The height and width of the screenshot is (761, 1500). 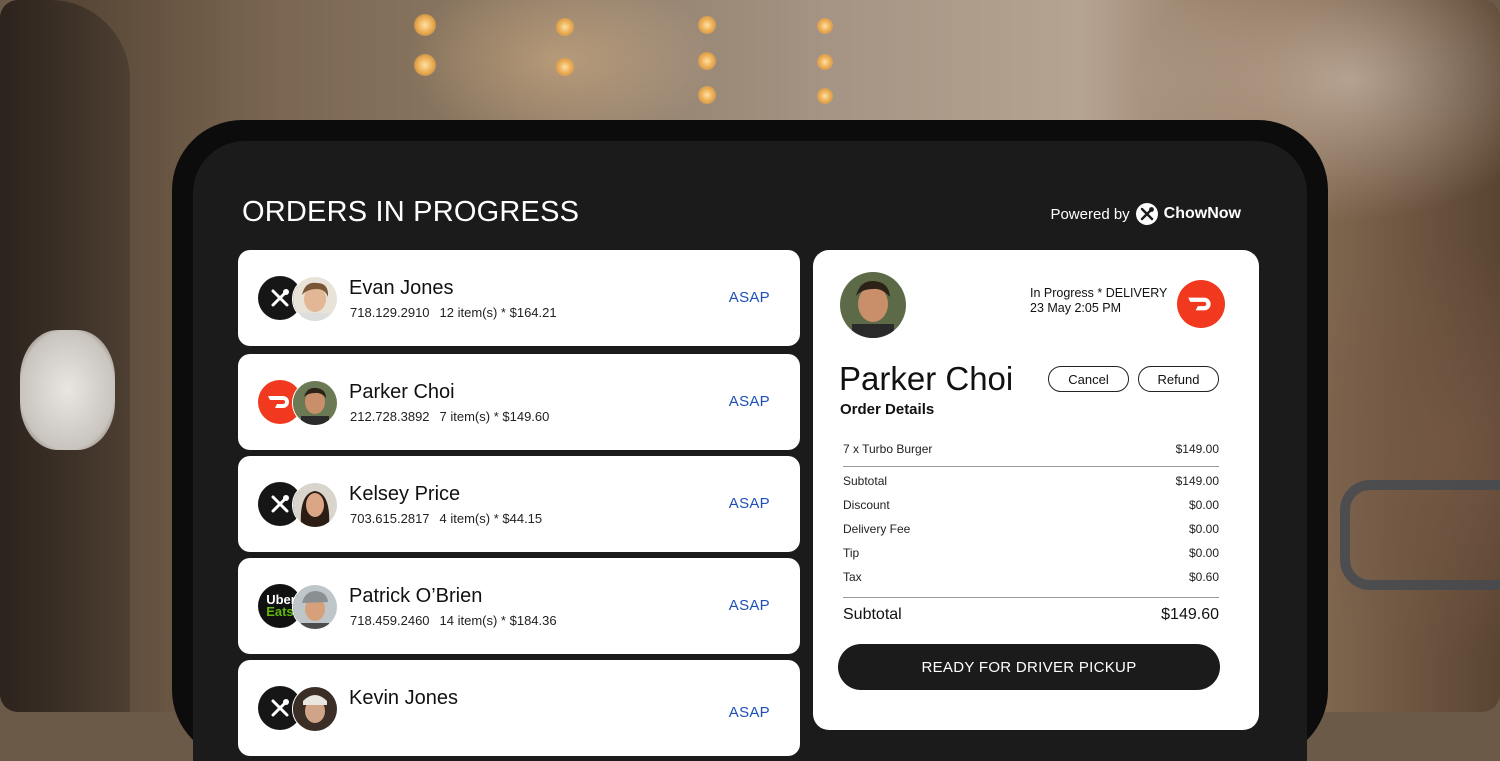 What do you see at coordinates (1031, 481) in the screenshot?
I see `breakdown-row: Subtotal $149.00` at bounding box center [1031, 481].